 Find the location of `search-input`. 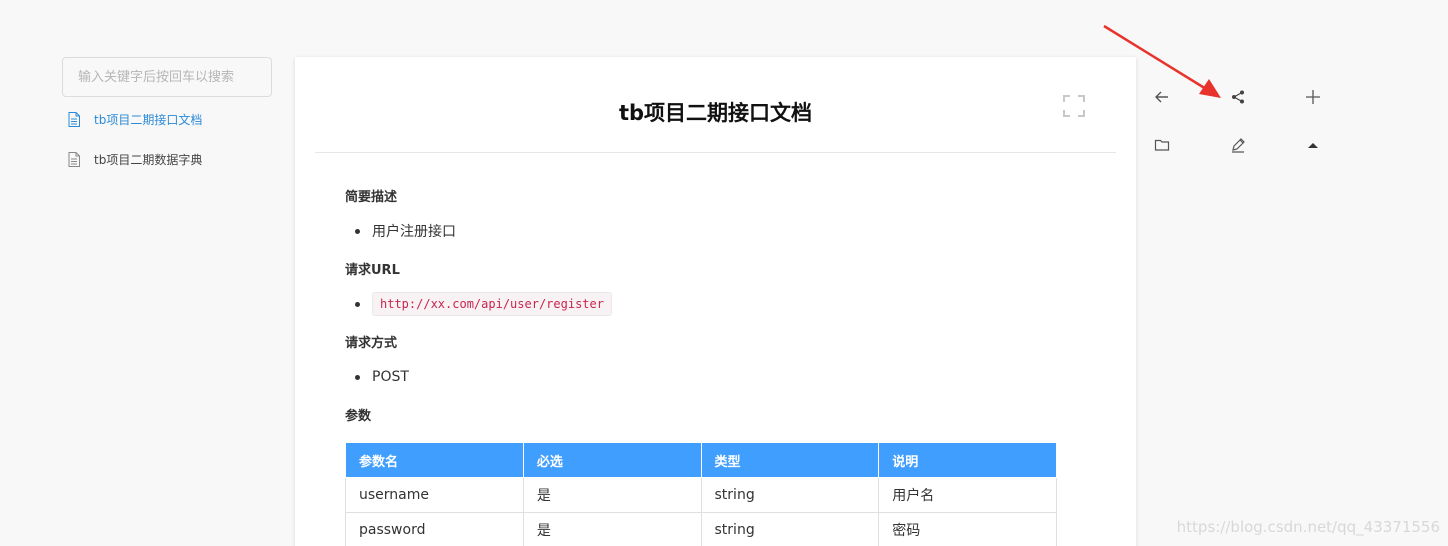

search-input is located at coordinates (167, 77).